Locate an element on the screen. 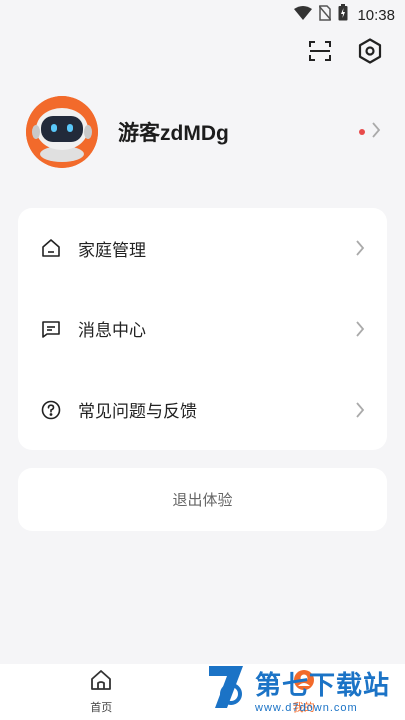 Image resolution: width=405 pixels, height=720 pixels. avatar is located at coordinates (62, 132).